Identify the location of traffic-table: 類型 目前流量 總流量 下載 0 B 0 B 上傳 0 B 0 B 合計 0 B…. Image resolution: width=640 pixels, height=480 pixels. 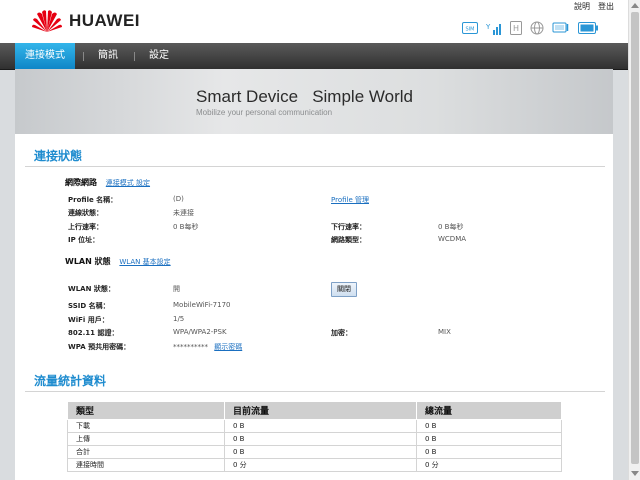
(314, 436).